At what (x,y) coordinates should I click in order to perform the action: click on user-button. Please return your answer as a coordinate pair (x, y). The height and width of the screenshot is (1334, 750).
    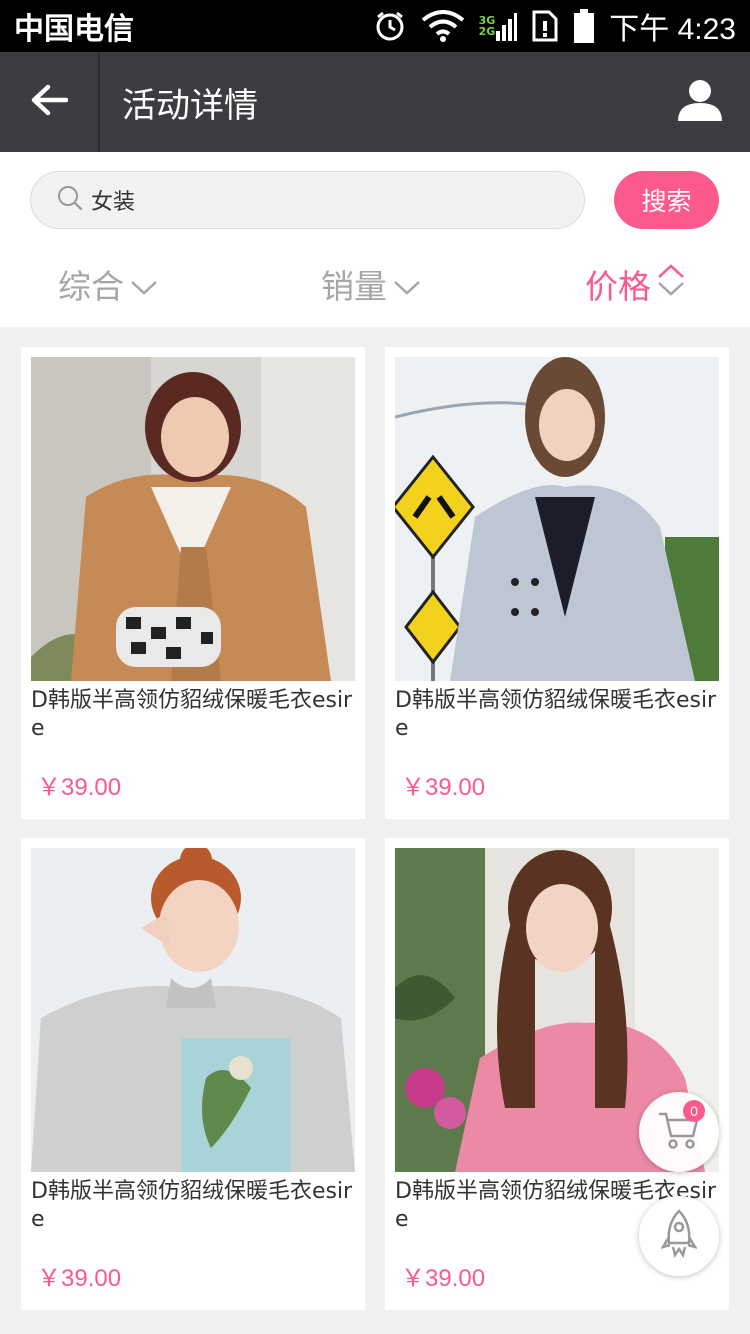
    Looking at the image, I should click on (700, 102).